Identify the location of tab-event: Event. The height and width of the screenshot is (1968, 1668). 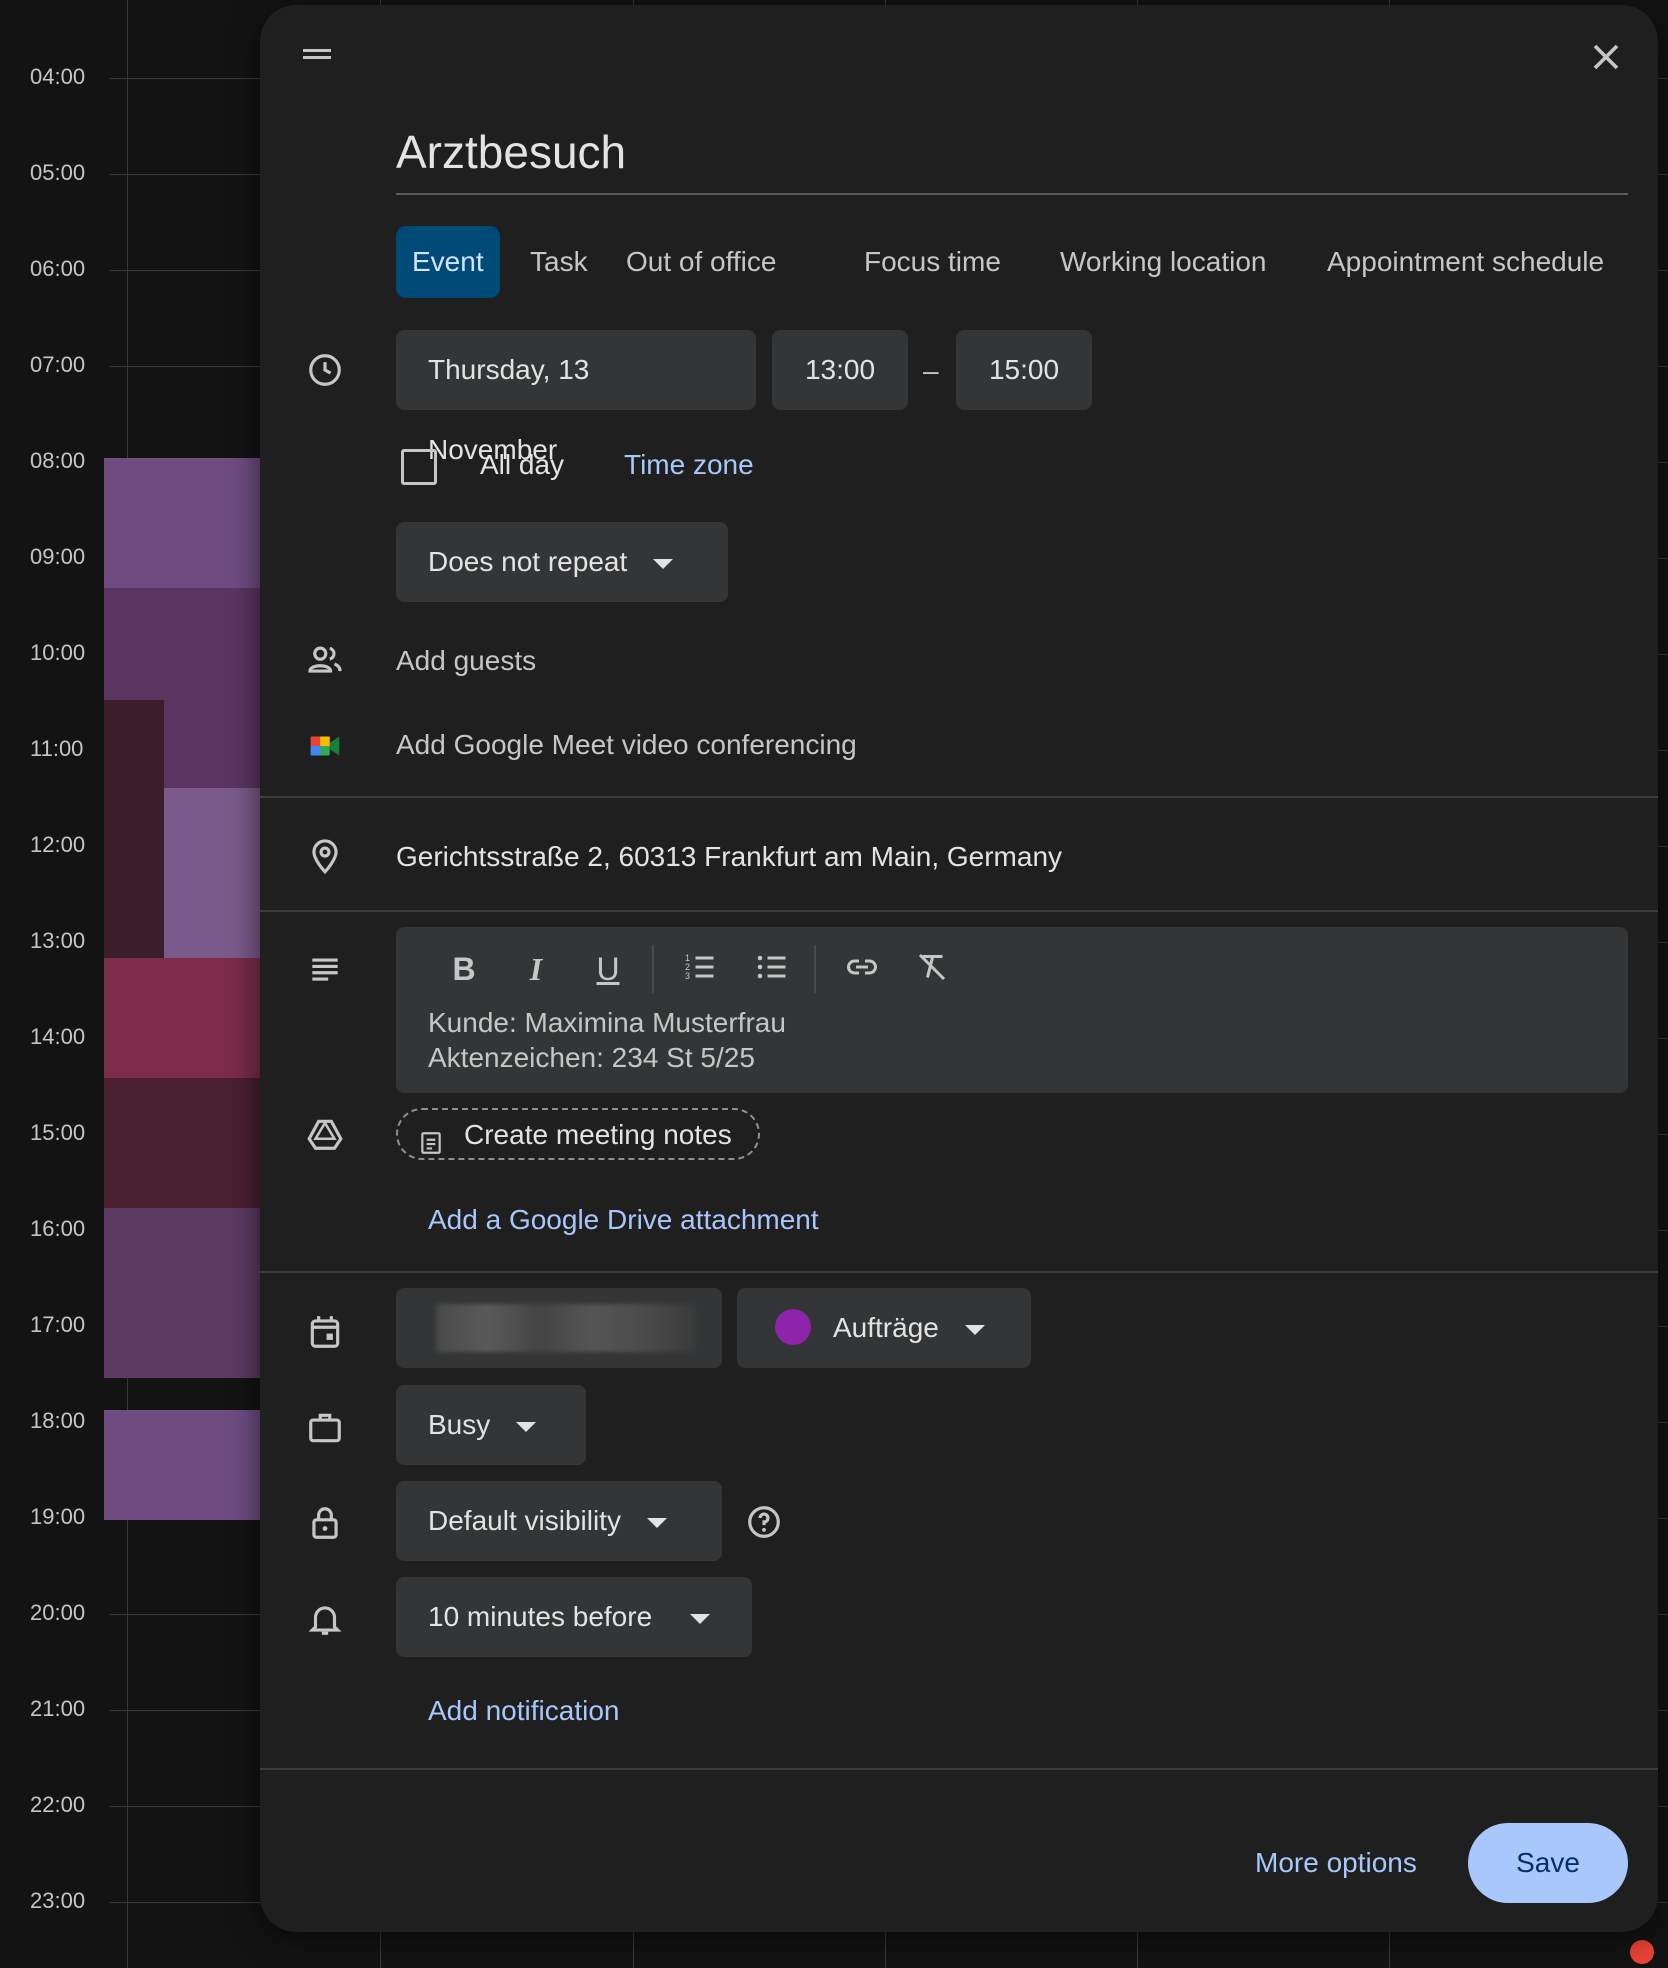
(448, 262).